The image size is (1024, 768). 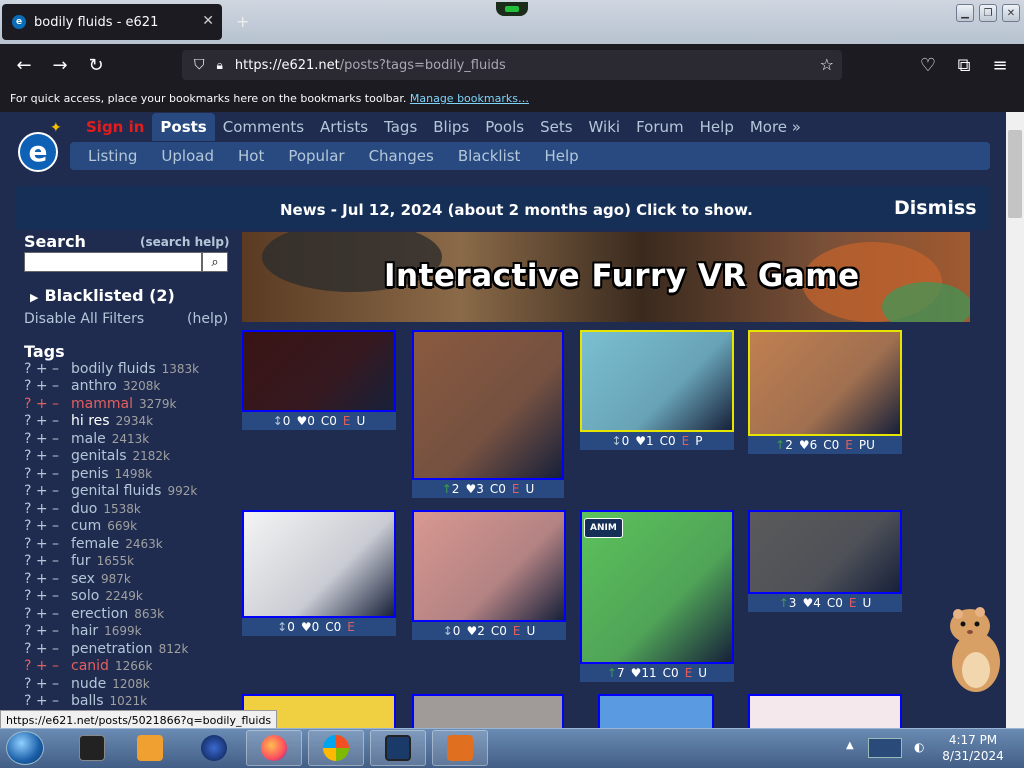 I want to click on nav-item-forum: Forum, so click(x=660, y=127).